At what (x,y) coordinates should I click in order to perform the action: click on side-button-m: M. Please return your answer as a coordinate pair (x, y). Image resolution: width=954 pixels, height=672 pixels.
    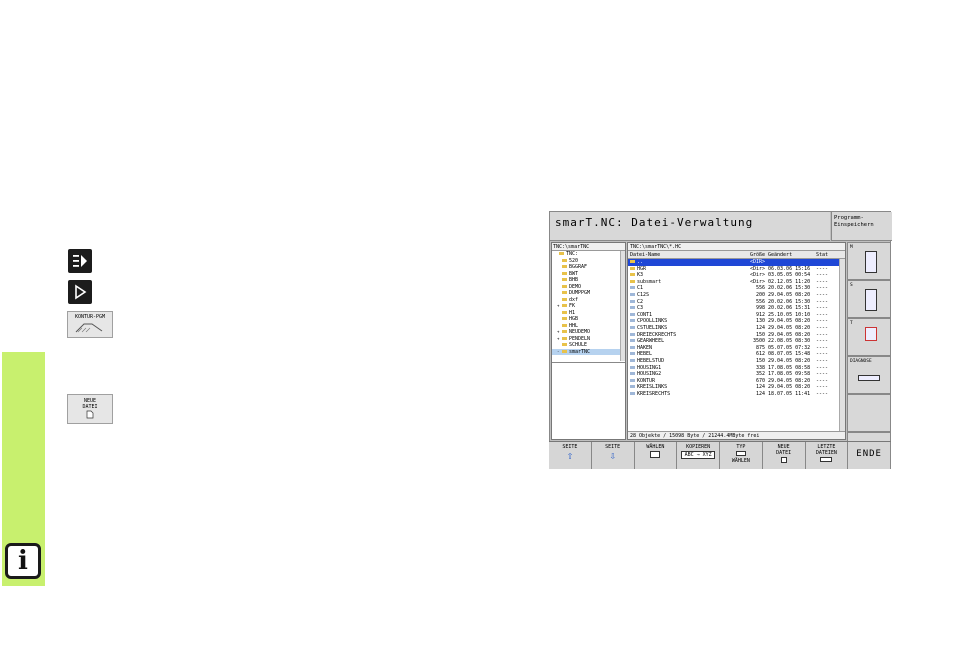
    Looking at the image, I should click on (869, 261).